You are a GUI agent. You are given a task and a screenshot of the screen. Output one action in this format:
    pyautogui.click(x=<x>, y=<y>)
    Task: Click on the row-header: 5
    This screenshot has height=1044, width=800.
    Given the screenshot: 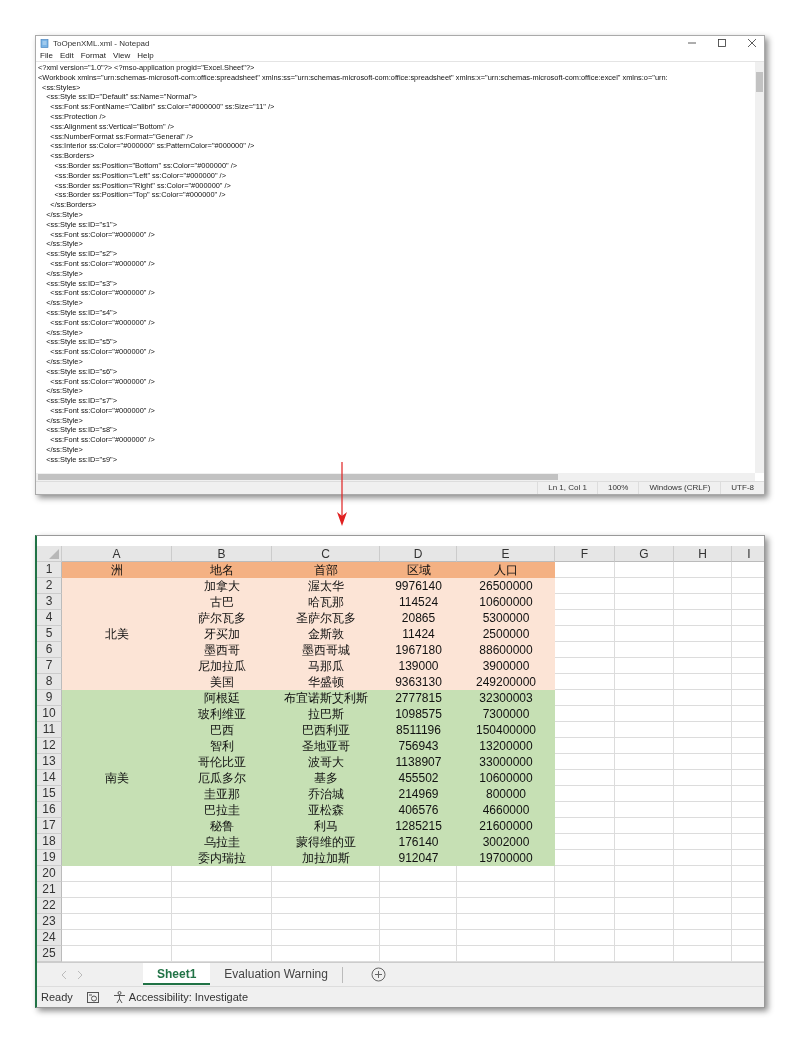 What is the action you would take?
    pyautogui.click(x=49, y=634)
    